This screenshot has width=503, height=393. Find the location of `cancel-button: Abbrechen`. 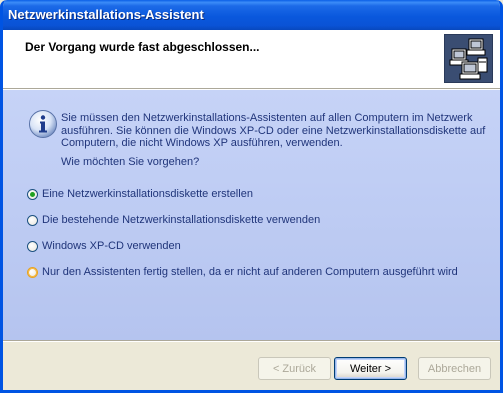

cancel-button: Abbrechen is located at coordinates (454, 368).